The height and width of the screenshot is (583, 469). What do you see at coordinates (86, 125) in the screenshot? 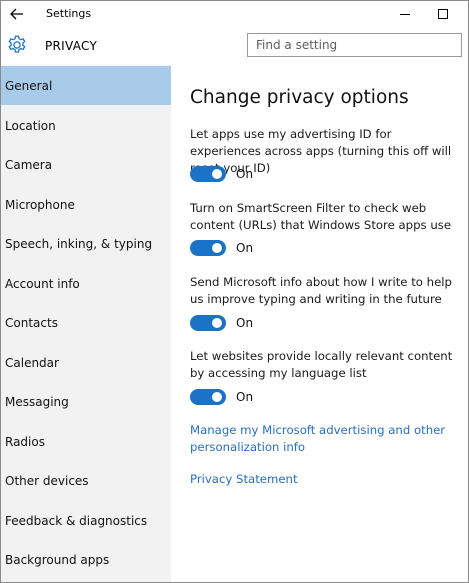
I see `sidebar-item-location: Location` at bounding box center [86, 125].